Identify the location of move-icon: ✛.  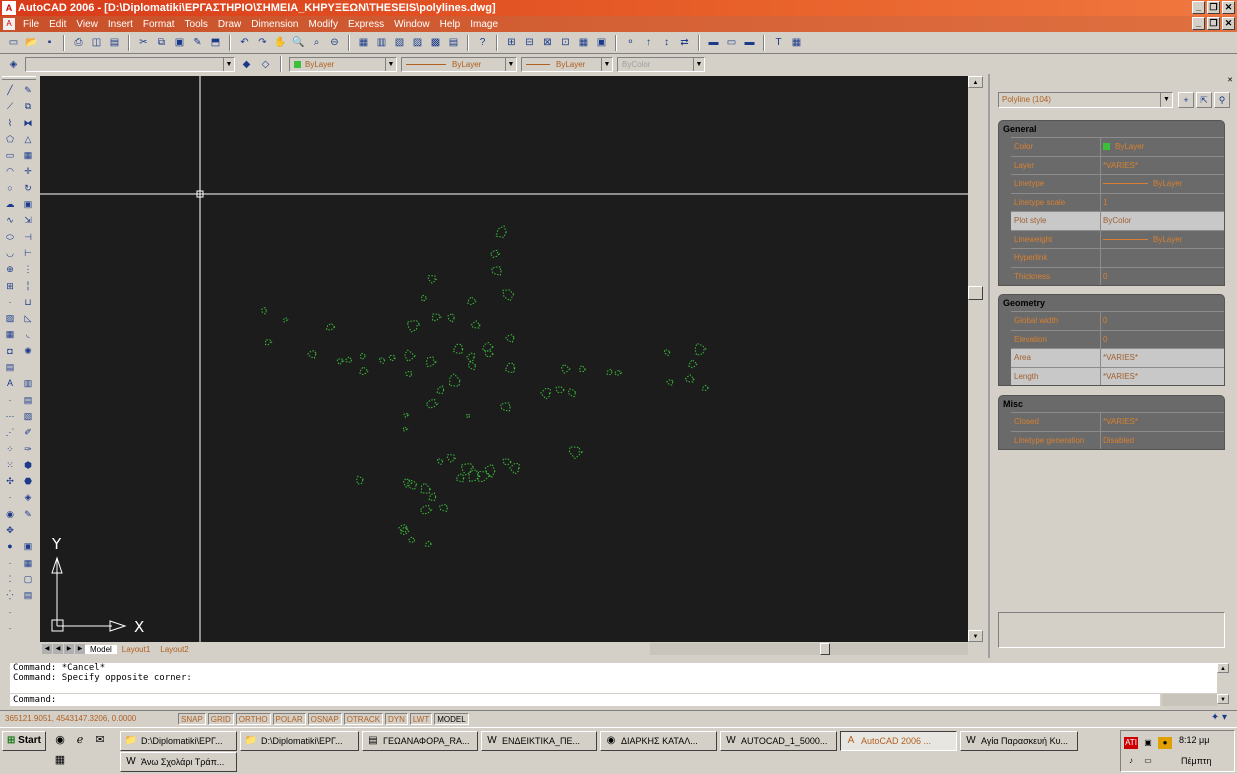
(28, 171).